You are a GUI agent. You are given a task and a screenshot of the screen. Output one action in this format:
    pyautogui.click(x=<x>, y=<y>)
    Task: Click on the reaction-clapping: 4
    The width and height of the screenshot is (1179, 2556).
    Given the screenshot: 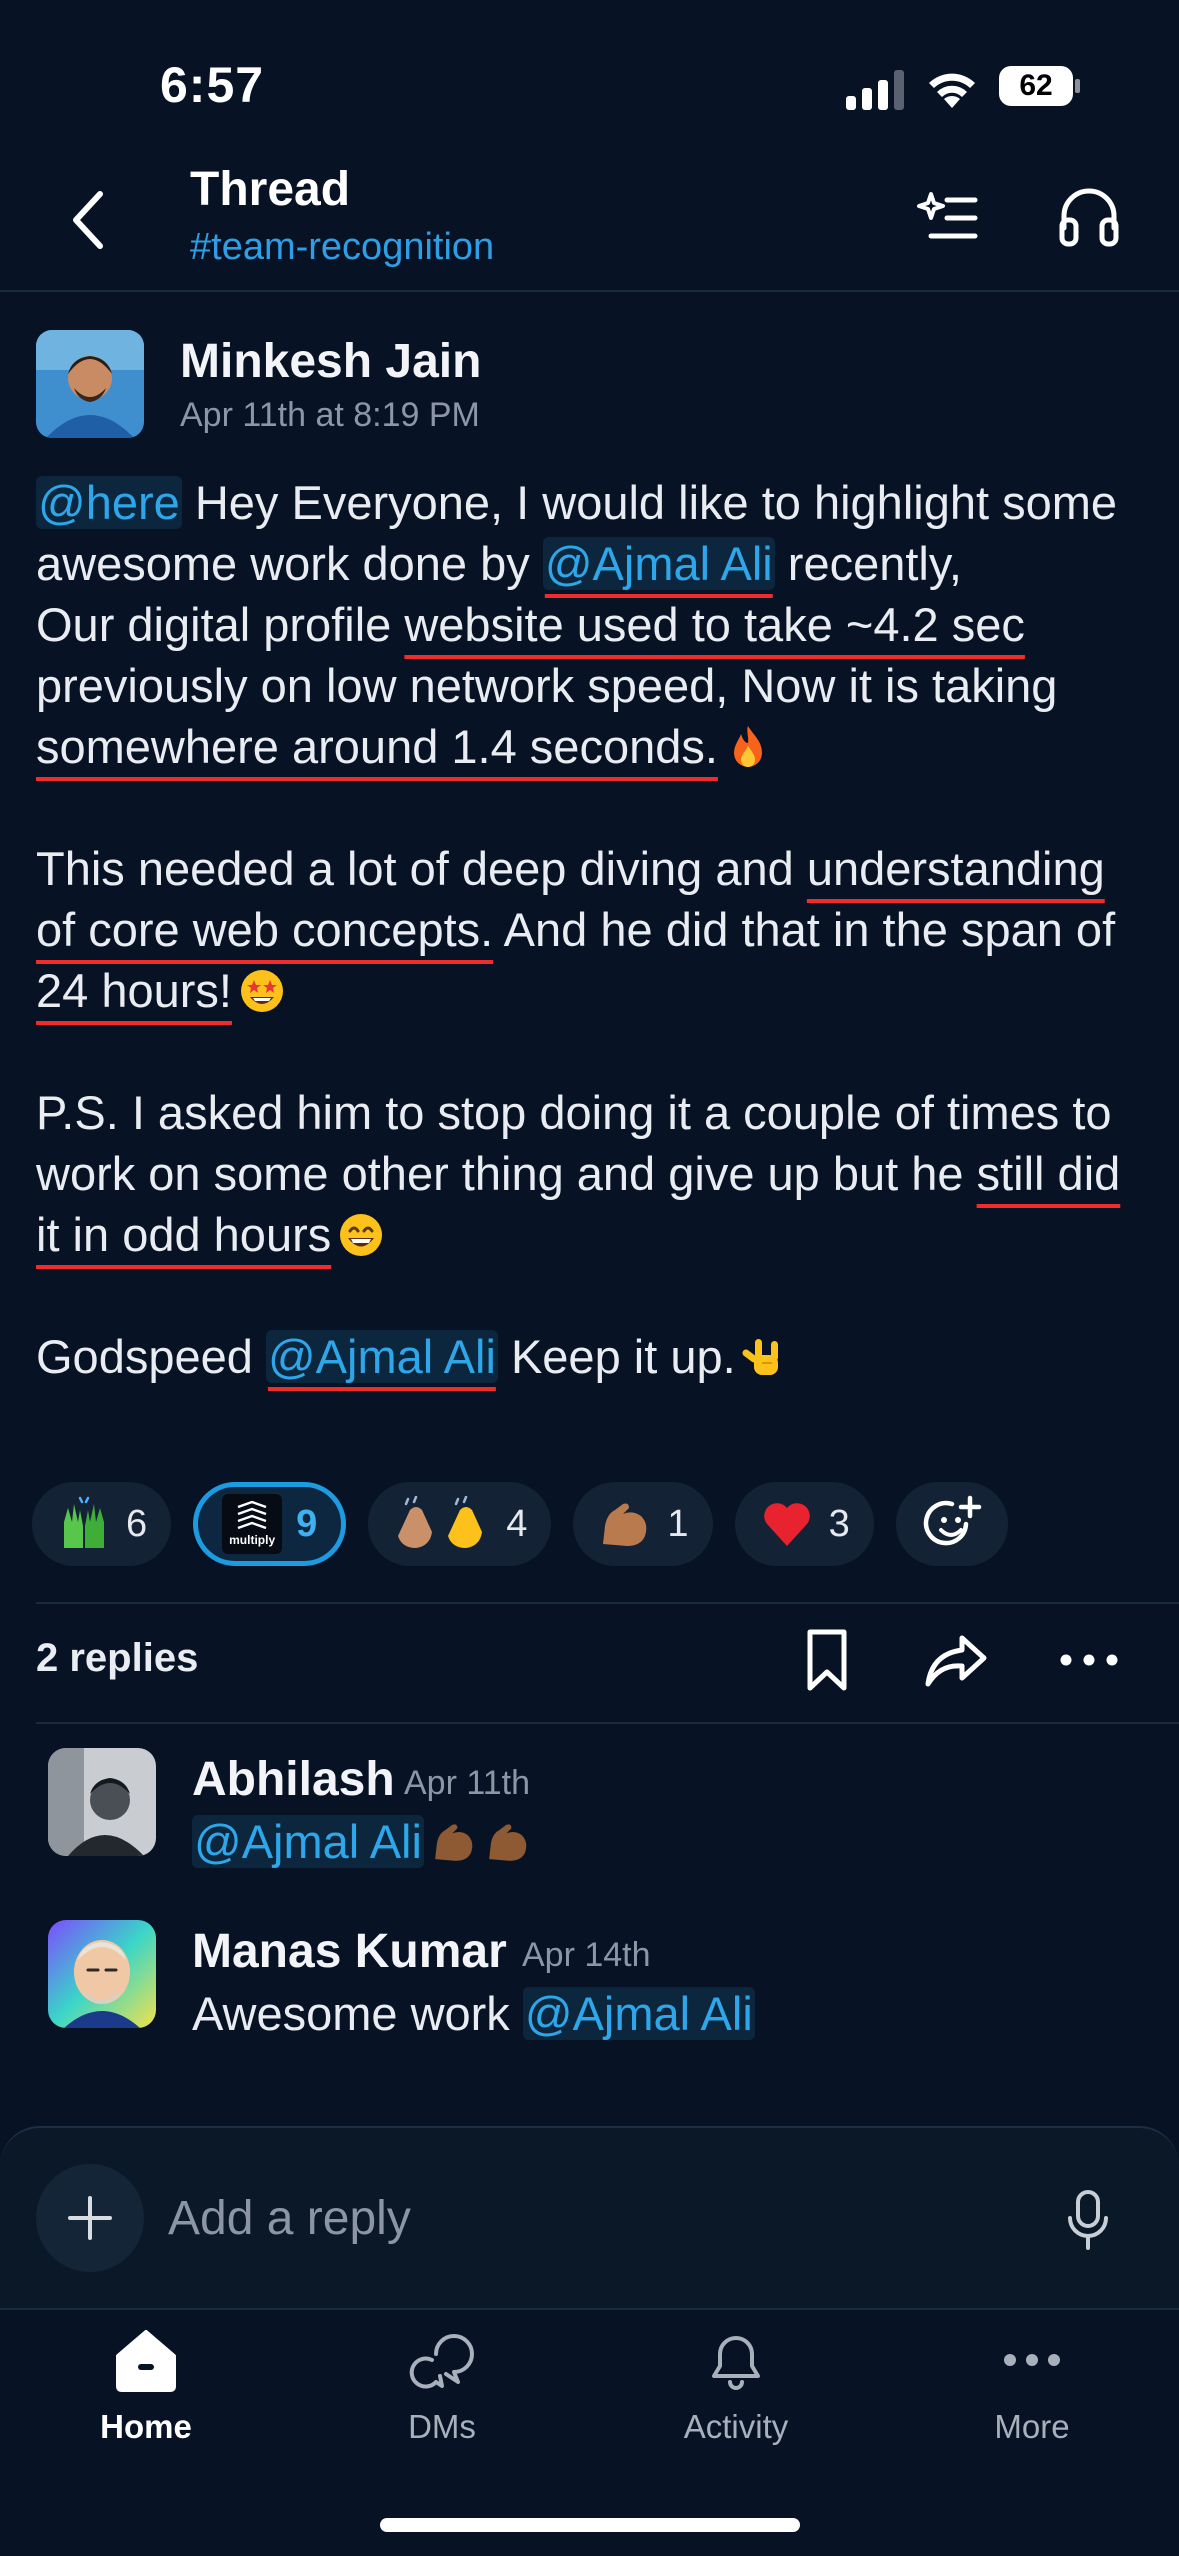 What is the action you would take?
    pyautogui.click(x=460, y=1524)
    